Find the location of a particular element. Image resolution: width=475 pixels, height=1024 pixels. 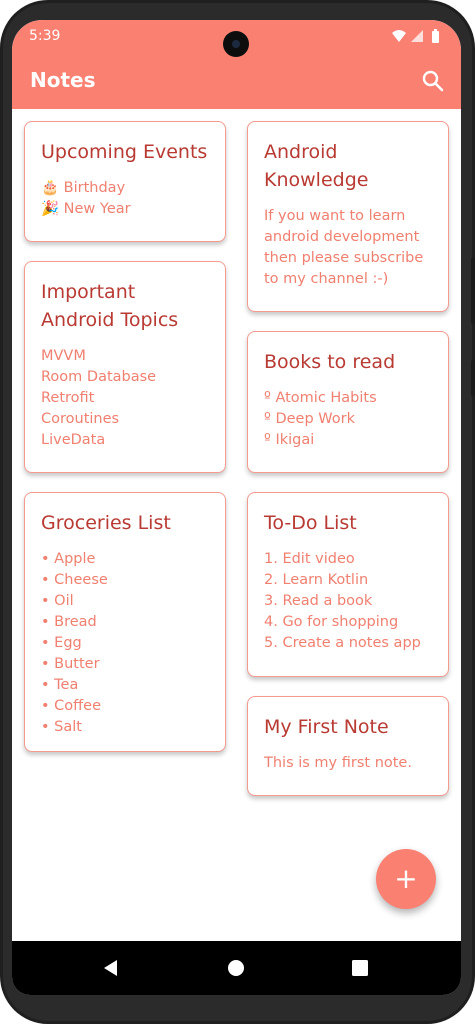

note-line: android development is located at coordinates (342, 237).